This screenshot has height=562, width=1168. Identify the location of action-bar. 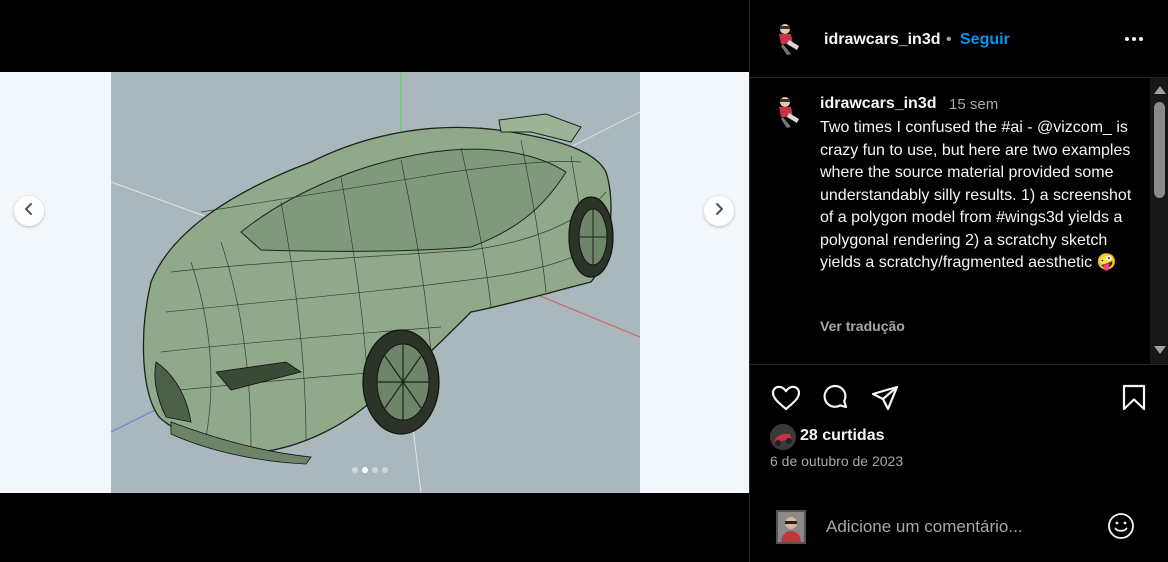
(959, 398).